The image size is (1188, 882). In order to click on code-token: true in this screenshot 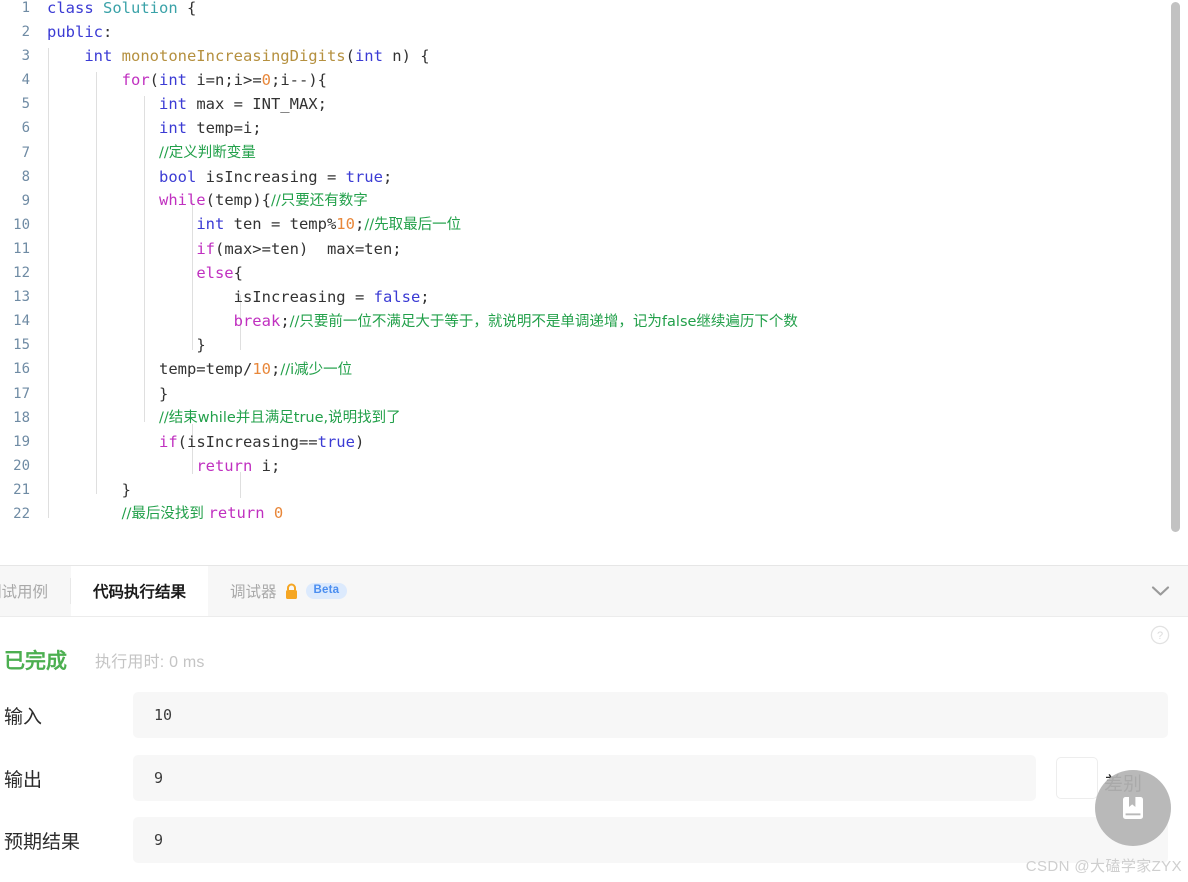, I will do `click(336, 441)`.